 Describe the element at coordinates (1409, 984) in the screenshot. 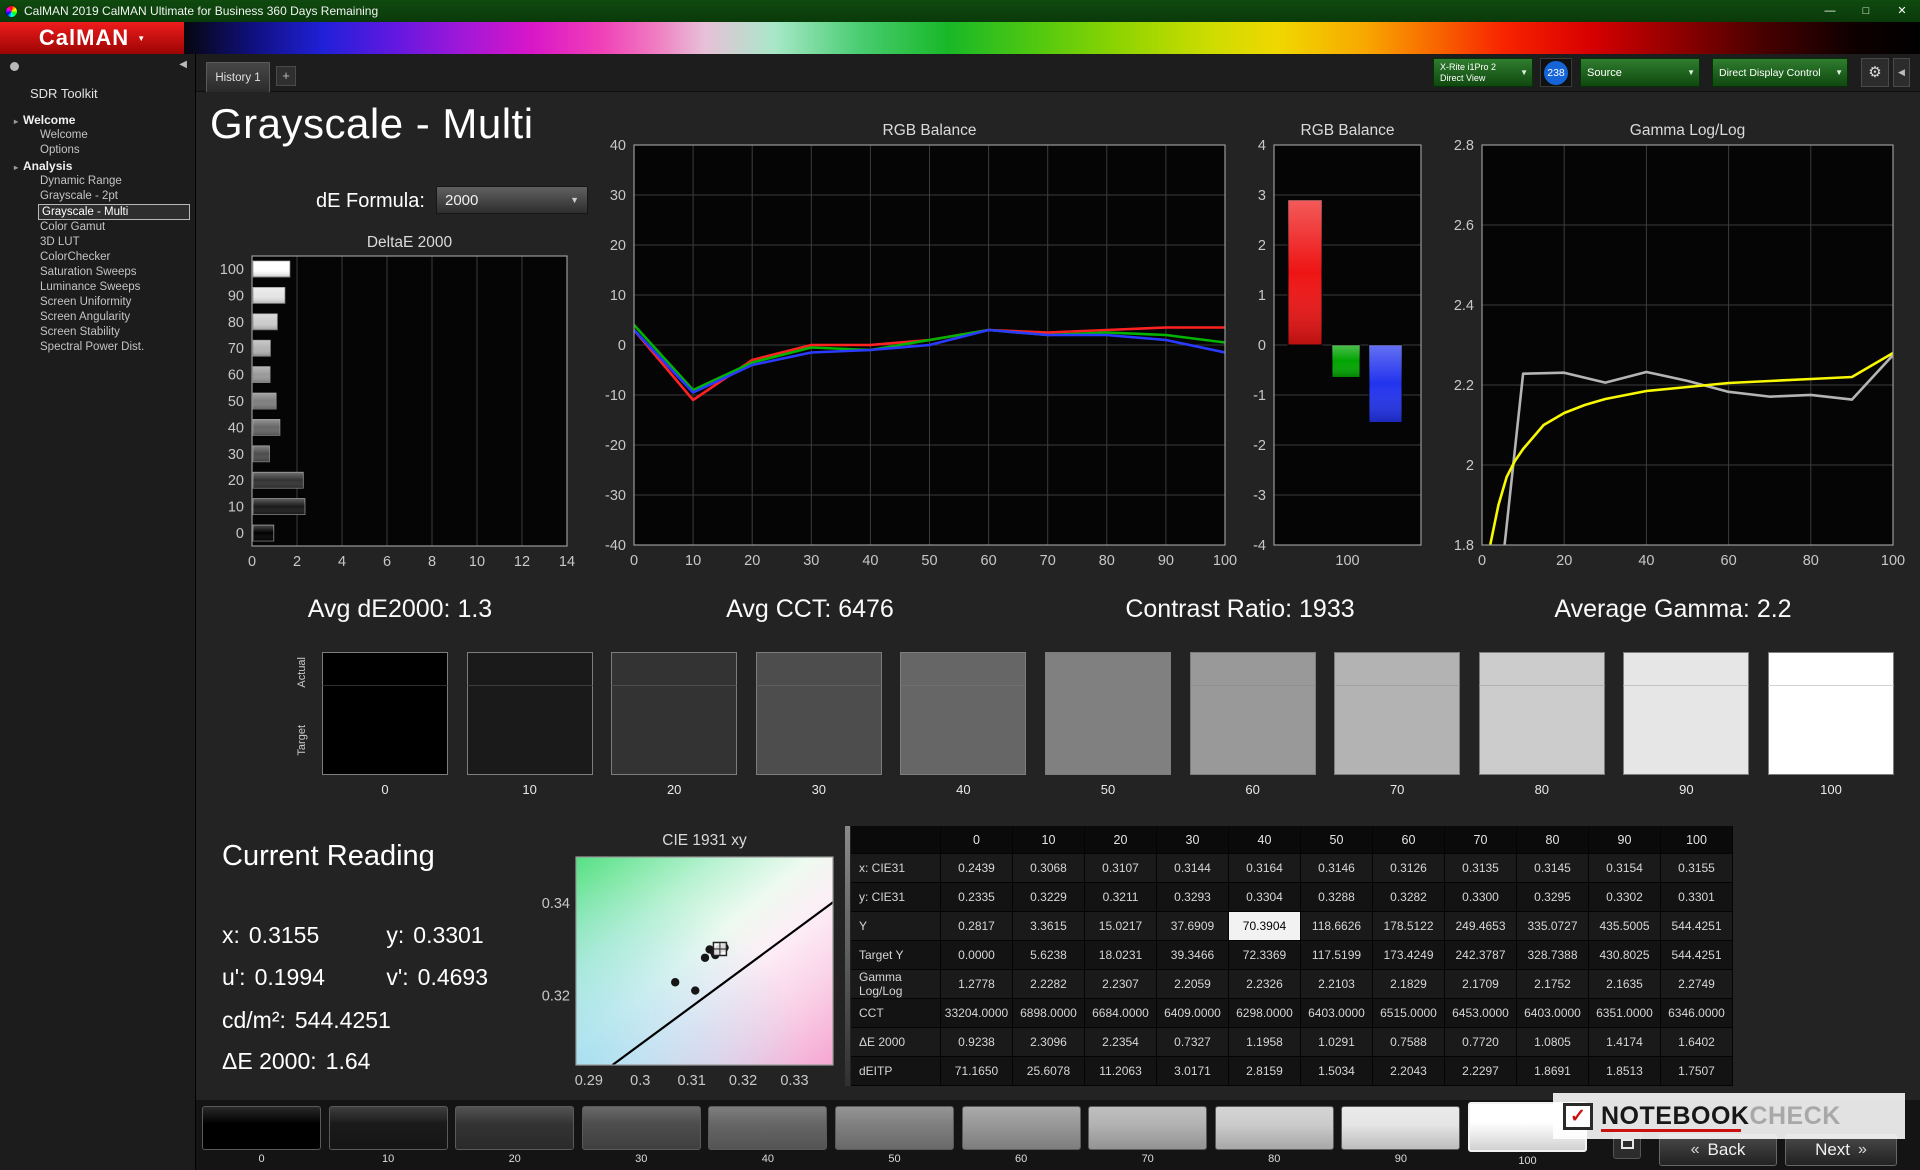

I see `table-cell: 2.1829` at that location.